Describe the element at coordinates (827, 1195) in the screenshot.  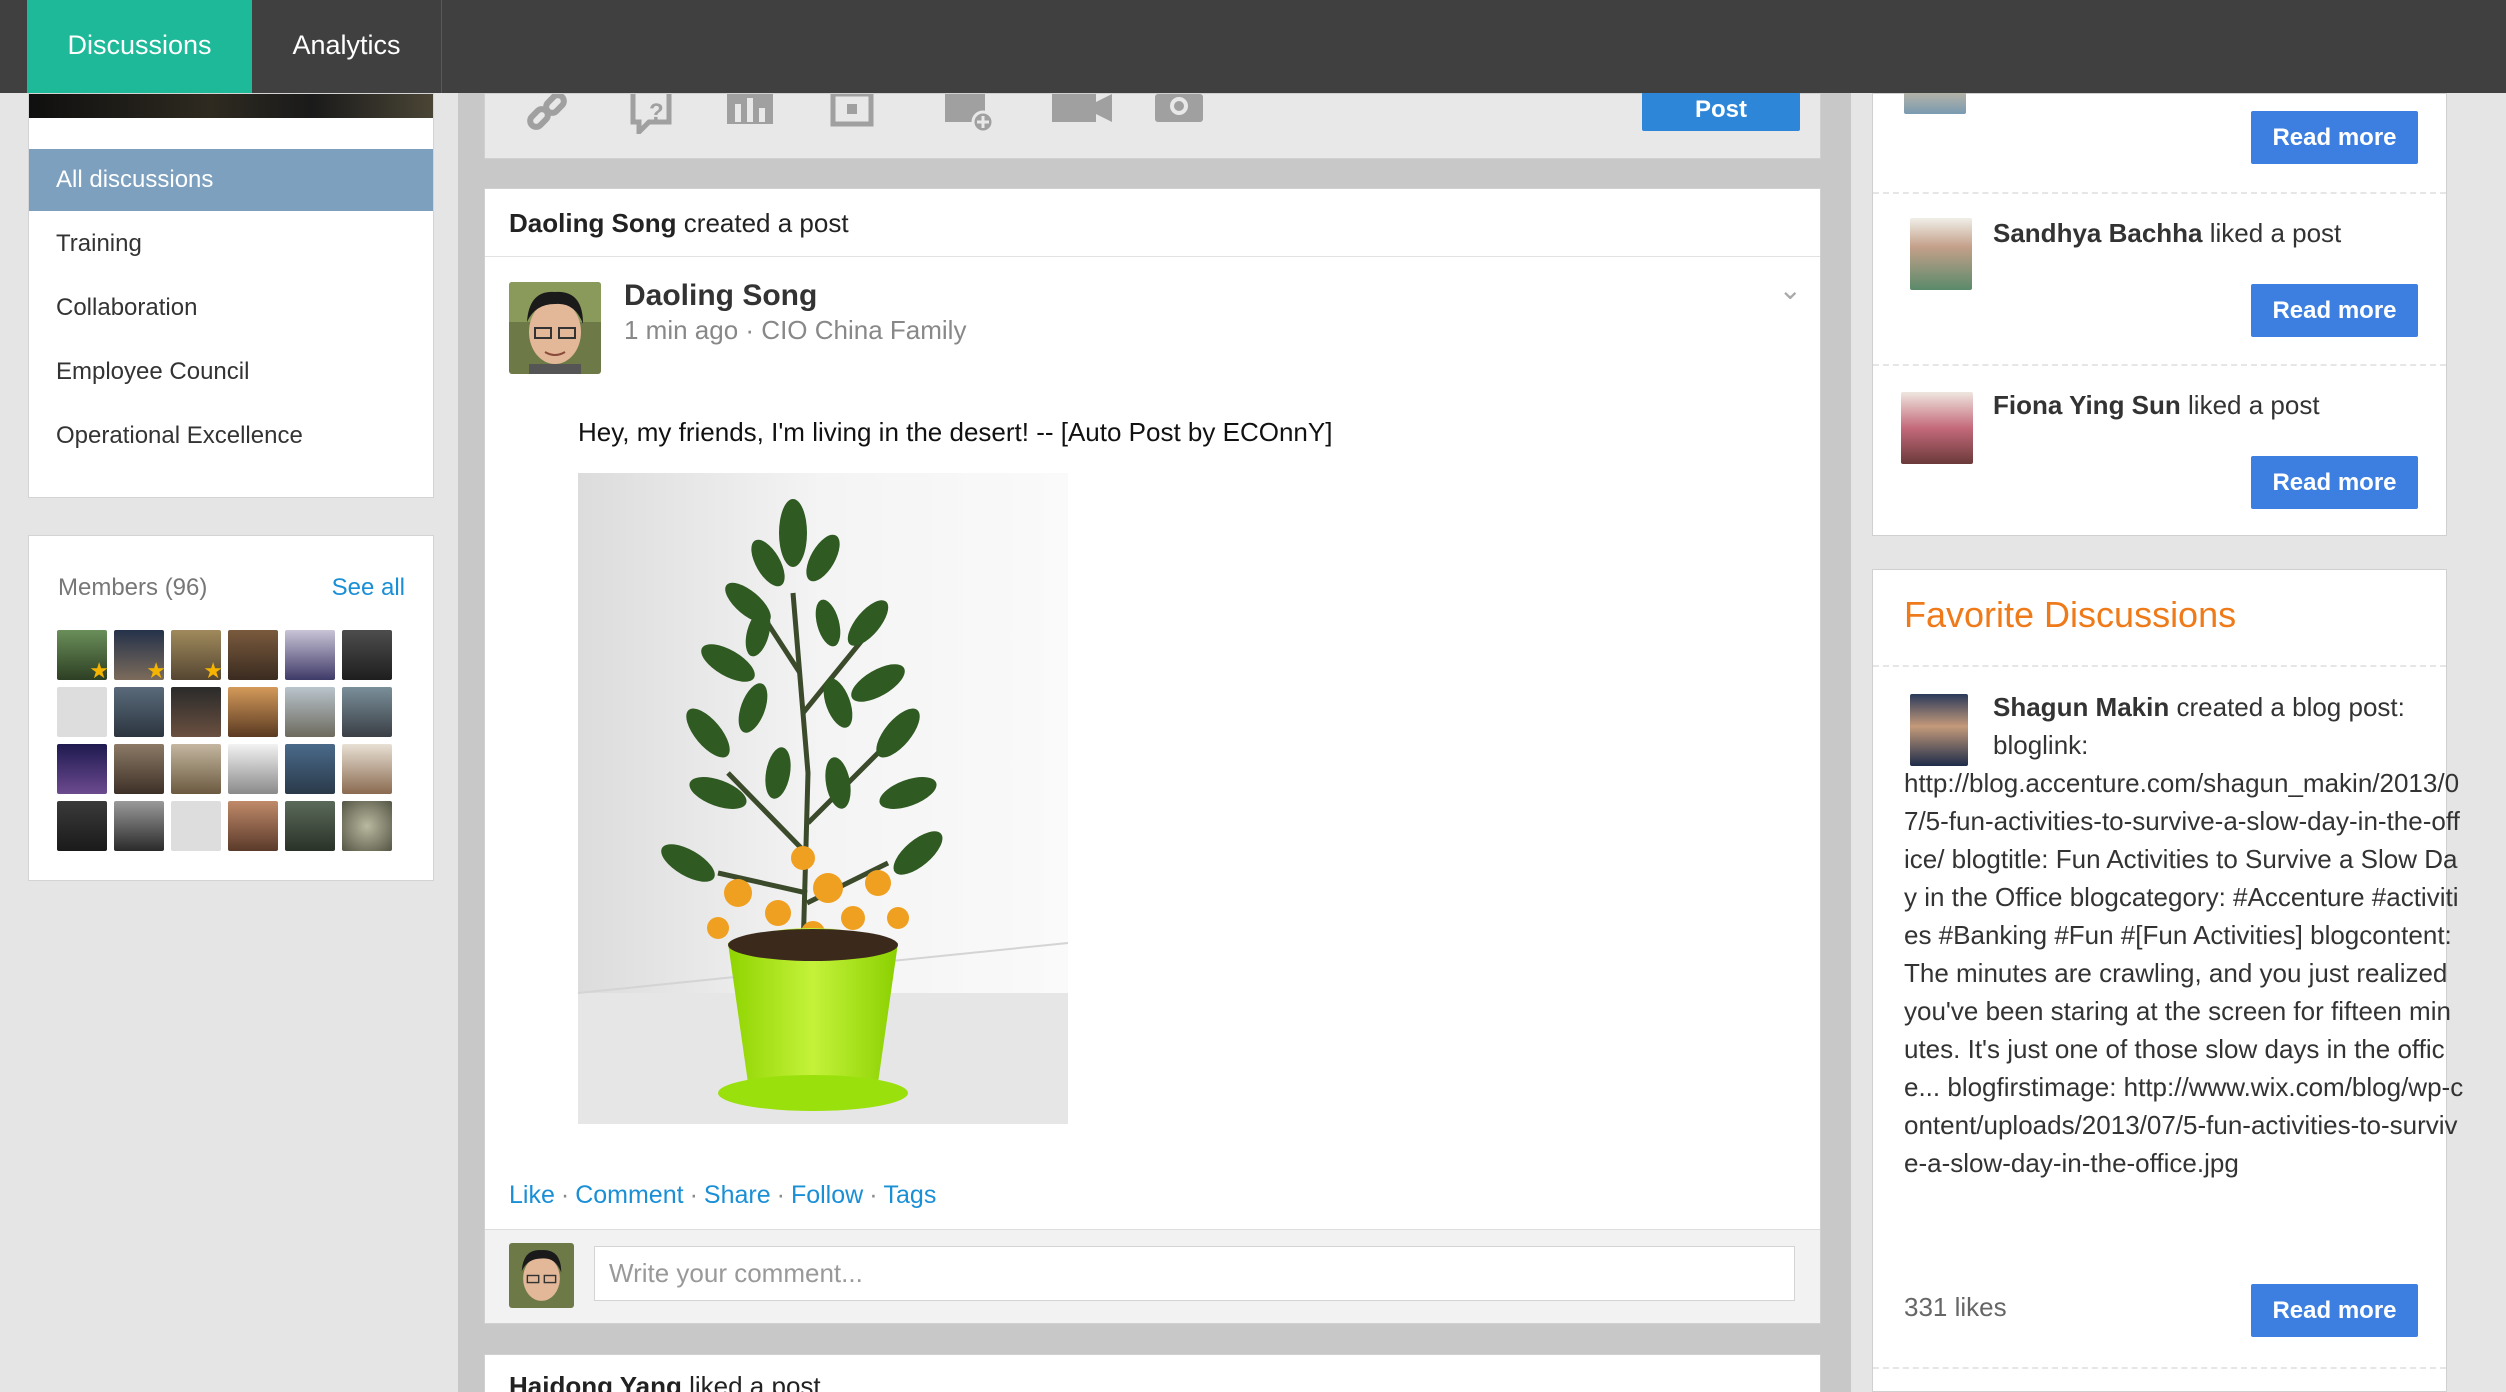
I see `follow-link: Follow` at that location.